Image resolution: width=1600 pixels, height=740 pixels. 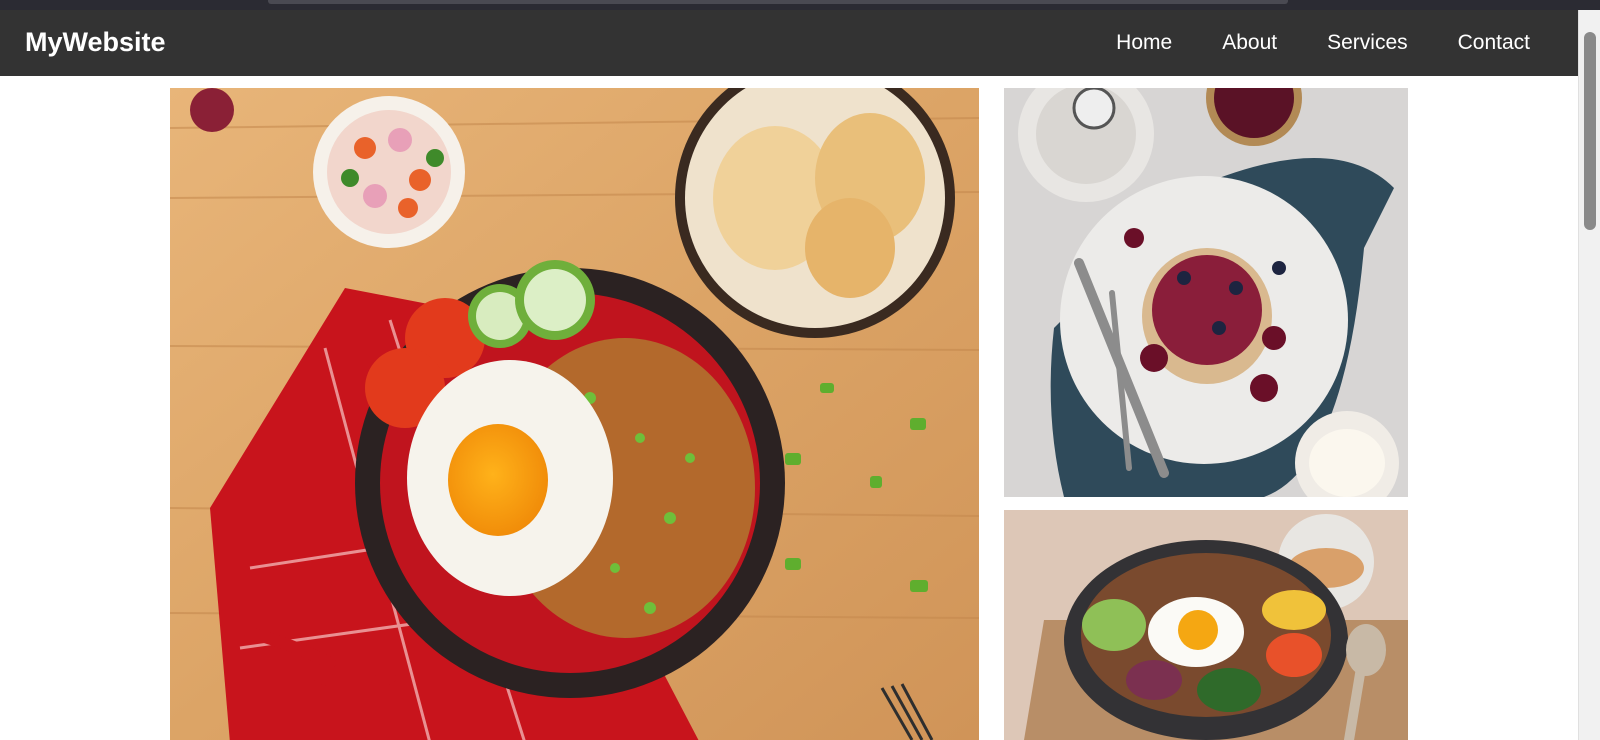 I want to click on gallery-image-pancakes, so click(x=1206, y=292).